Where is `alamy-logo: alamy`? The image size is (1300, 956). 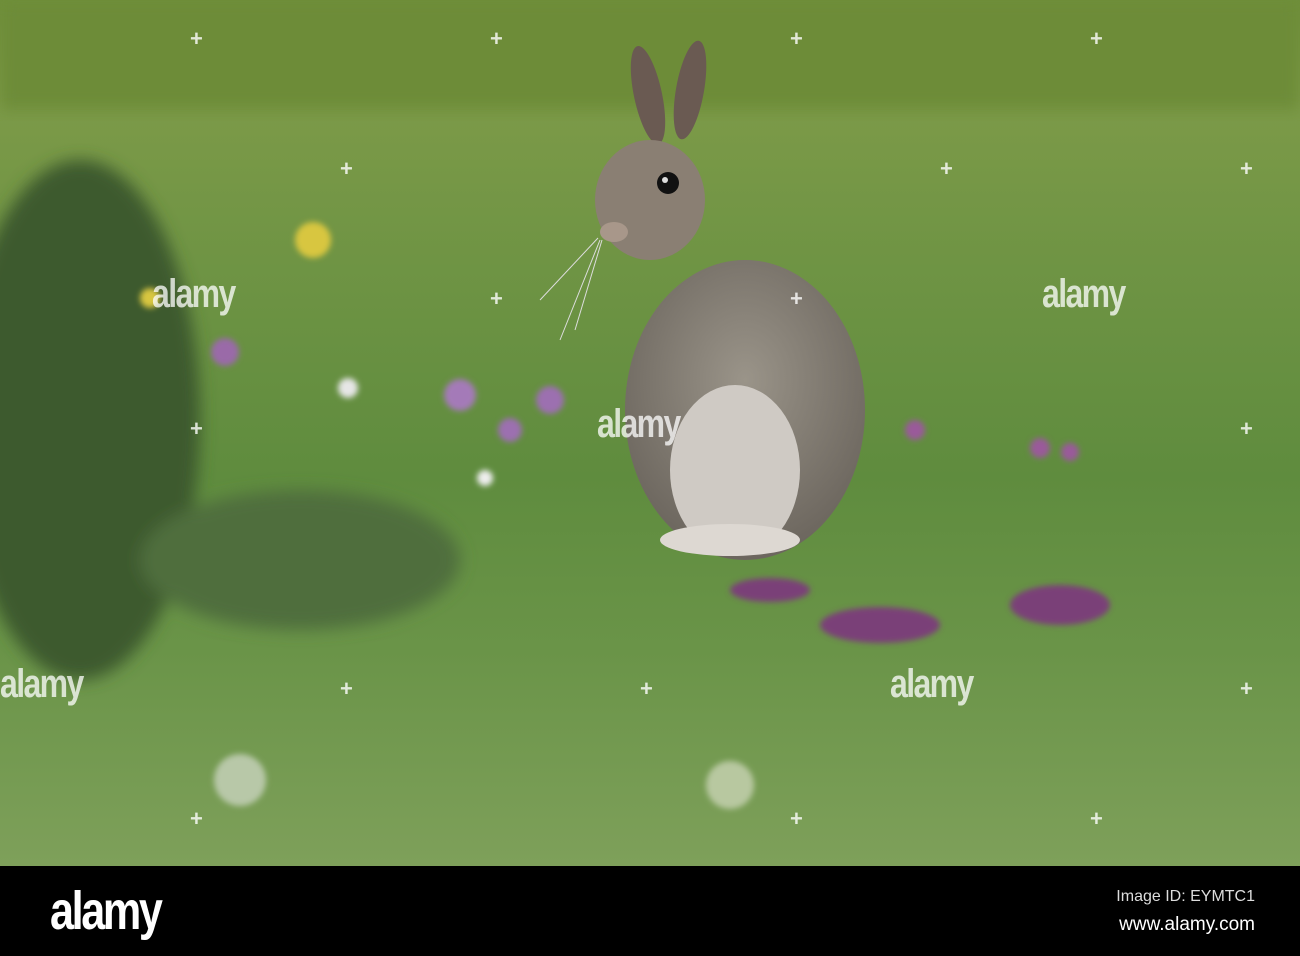
alamy-logo: alamy is located at coordinates (106, 911).